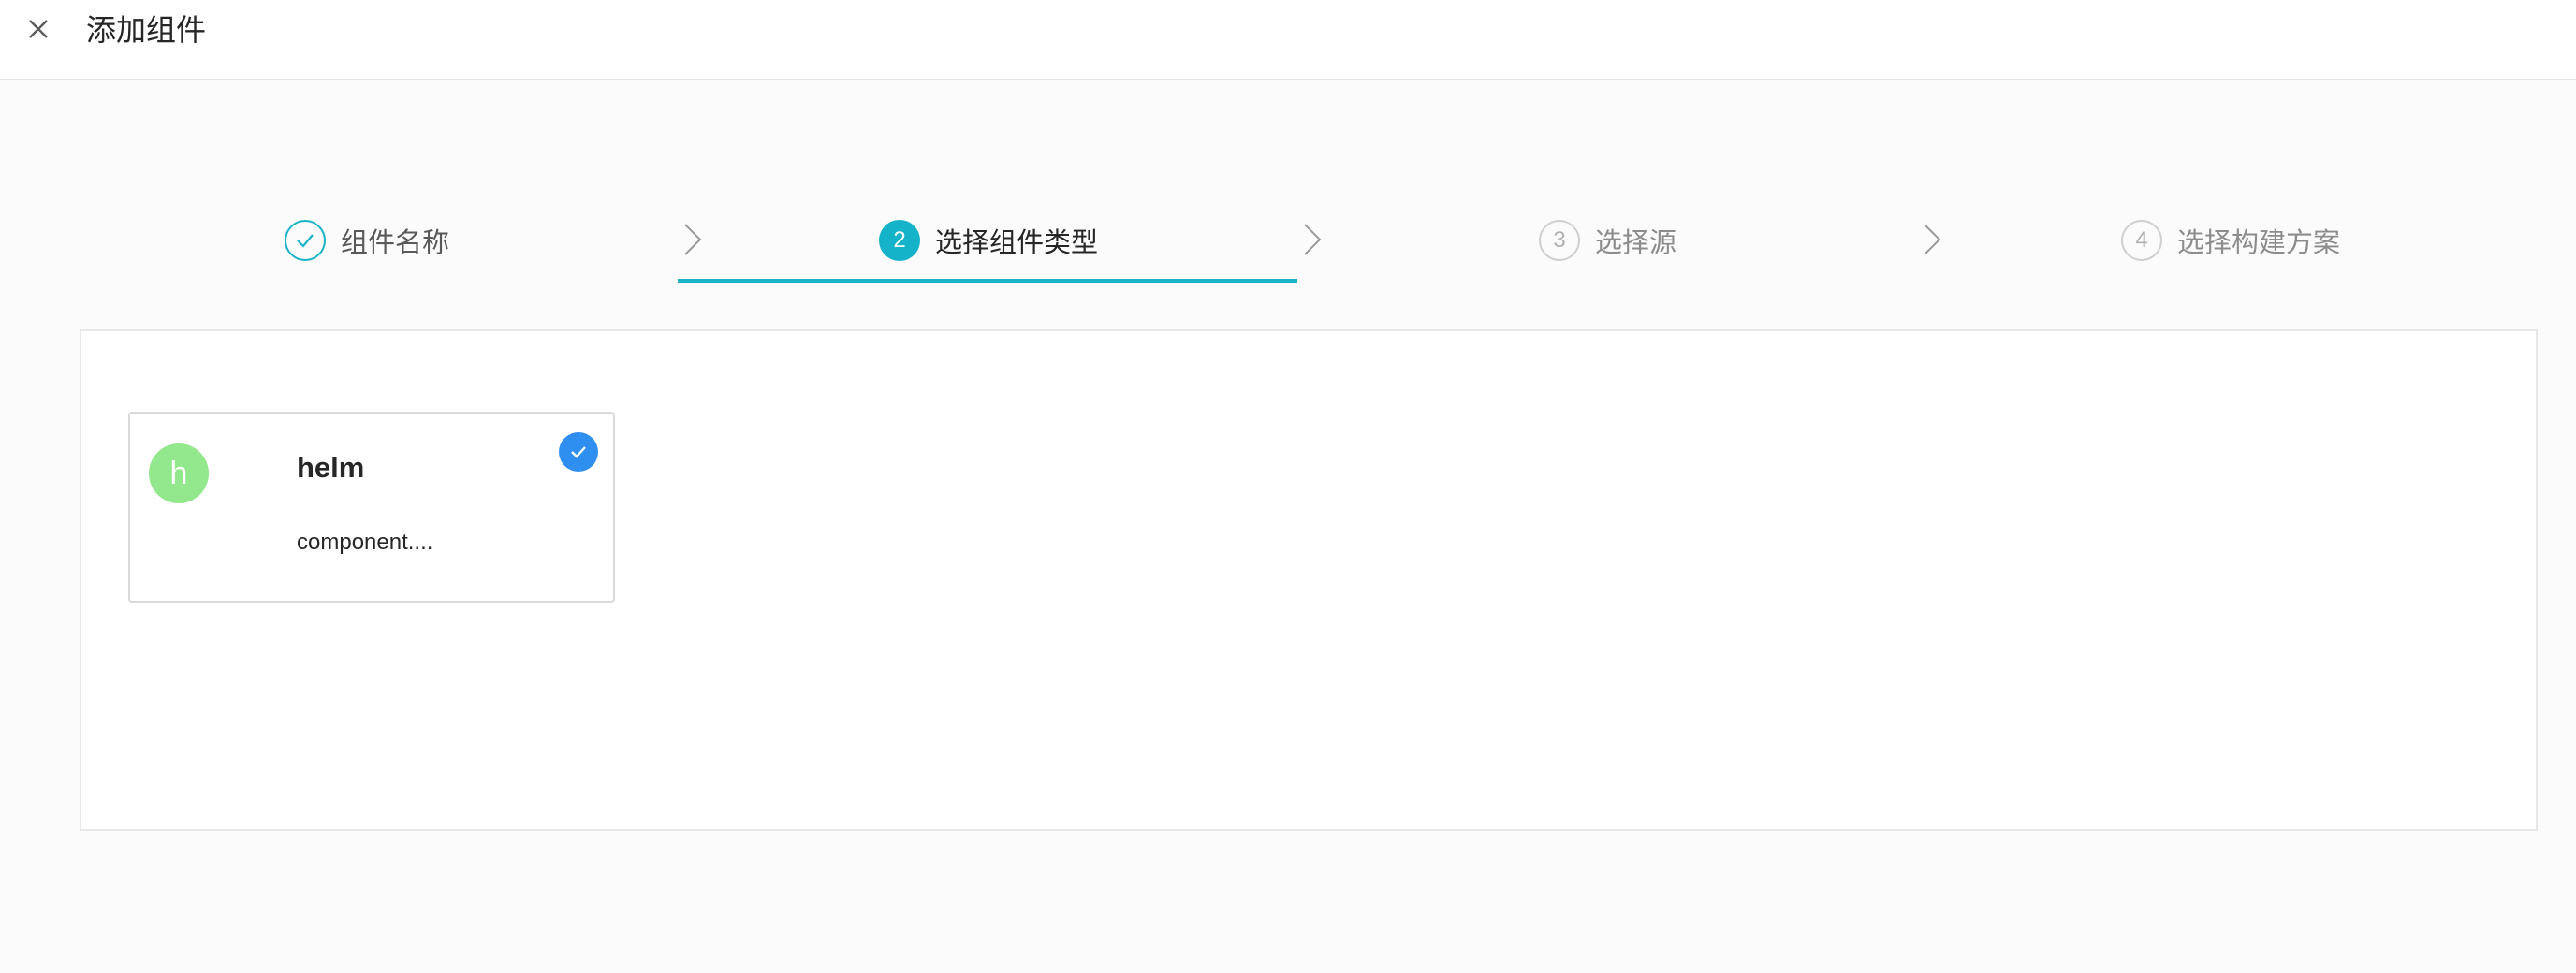  I want to click on step-2-label: 选择组件类型, so click(1017, 243).